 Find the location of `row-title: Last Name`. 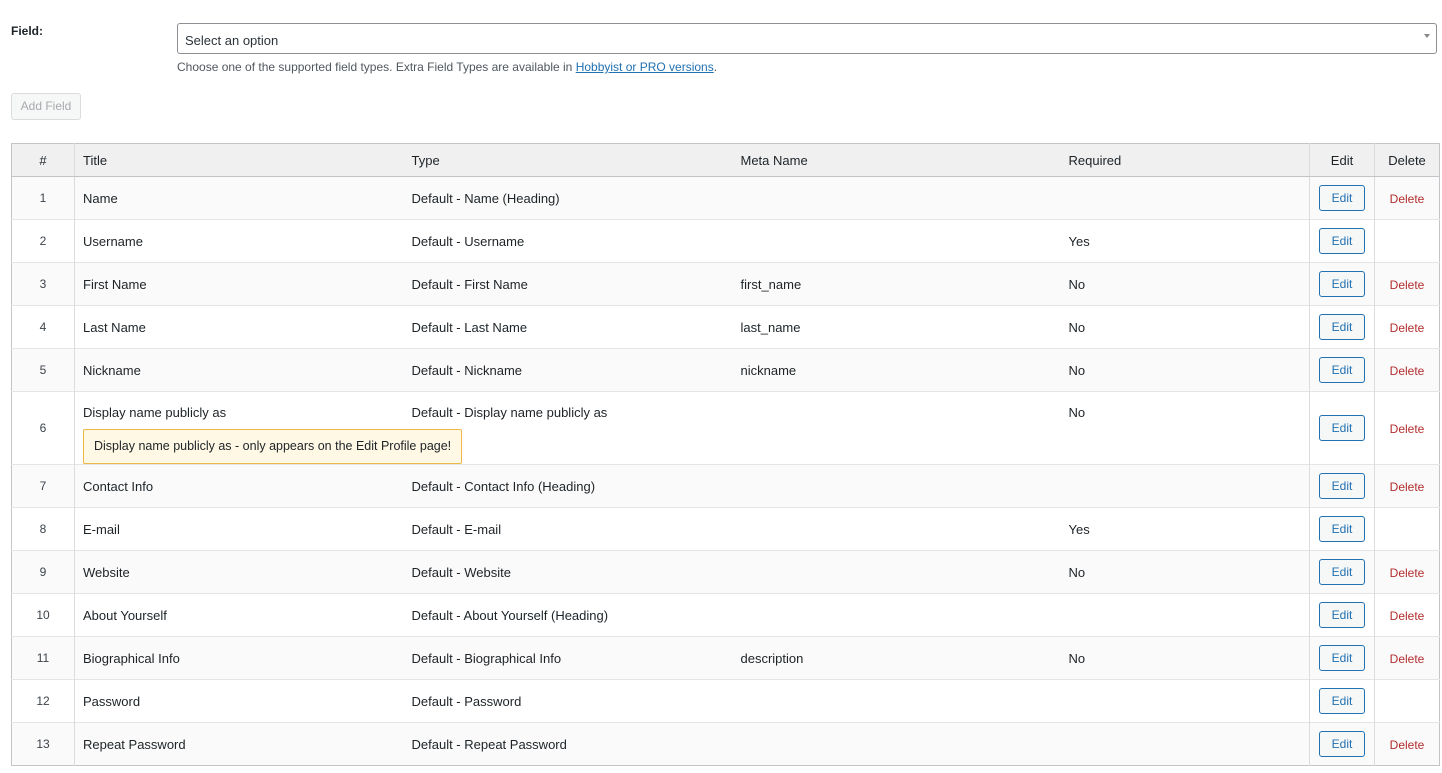

row-title: Last Name is located at coordinates (114, 327).